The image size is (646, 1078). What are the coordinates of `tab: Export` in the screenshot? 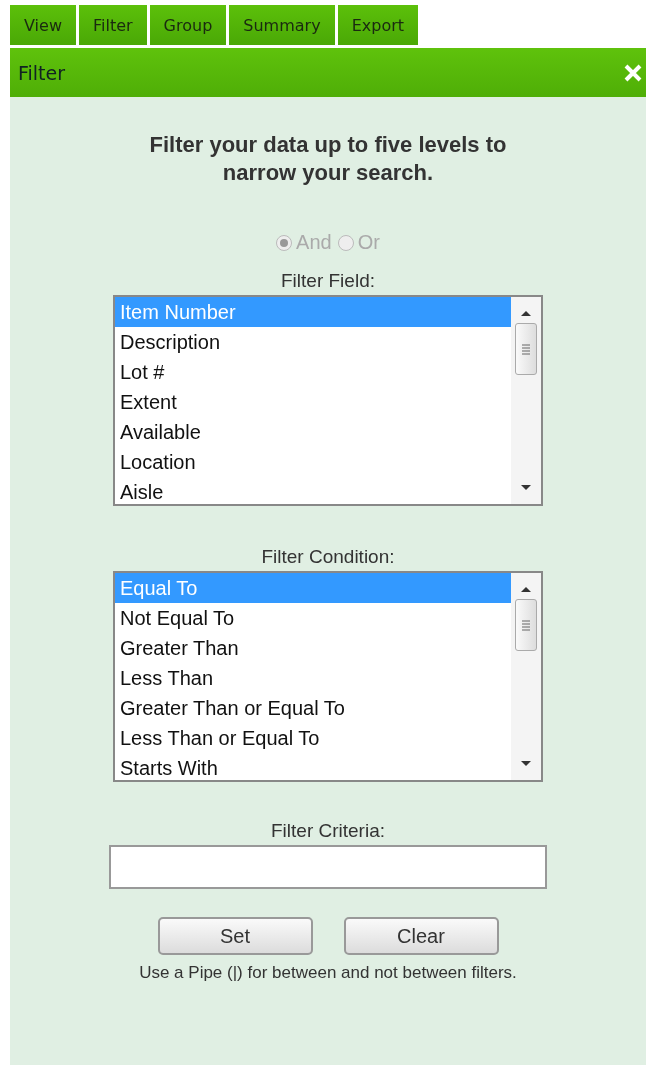 It's located at (377, 25).